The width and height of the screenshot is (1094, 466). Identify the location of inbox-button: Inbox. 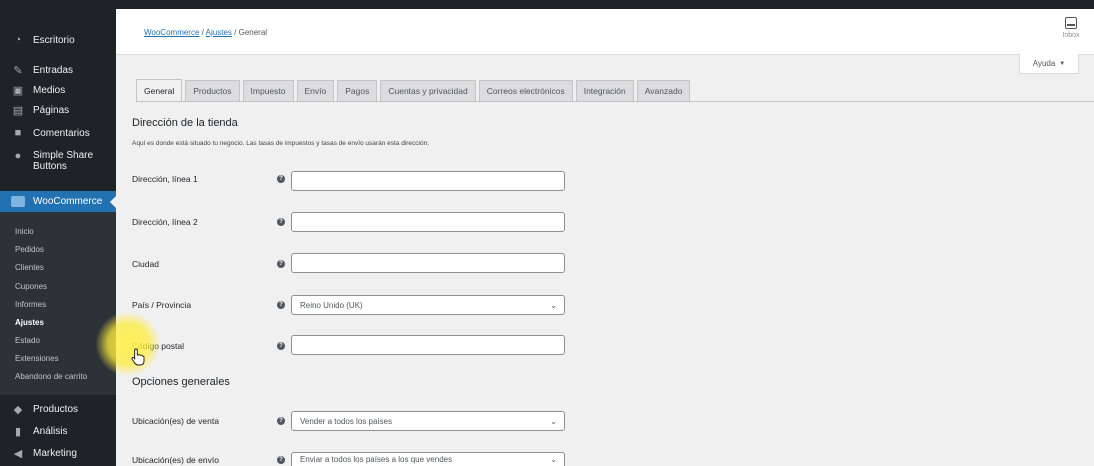
(1071, 28).